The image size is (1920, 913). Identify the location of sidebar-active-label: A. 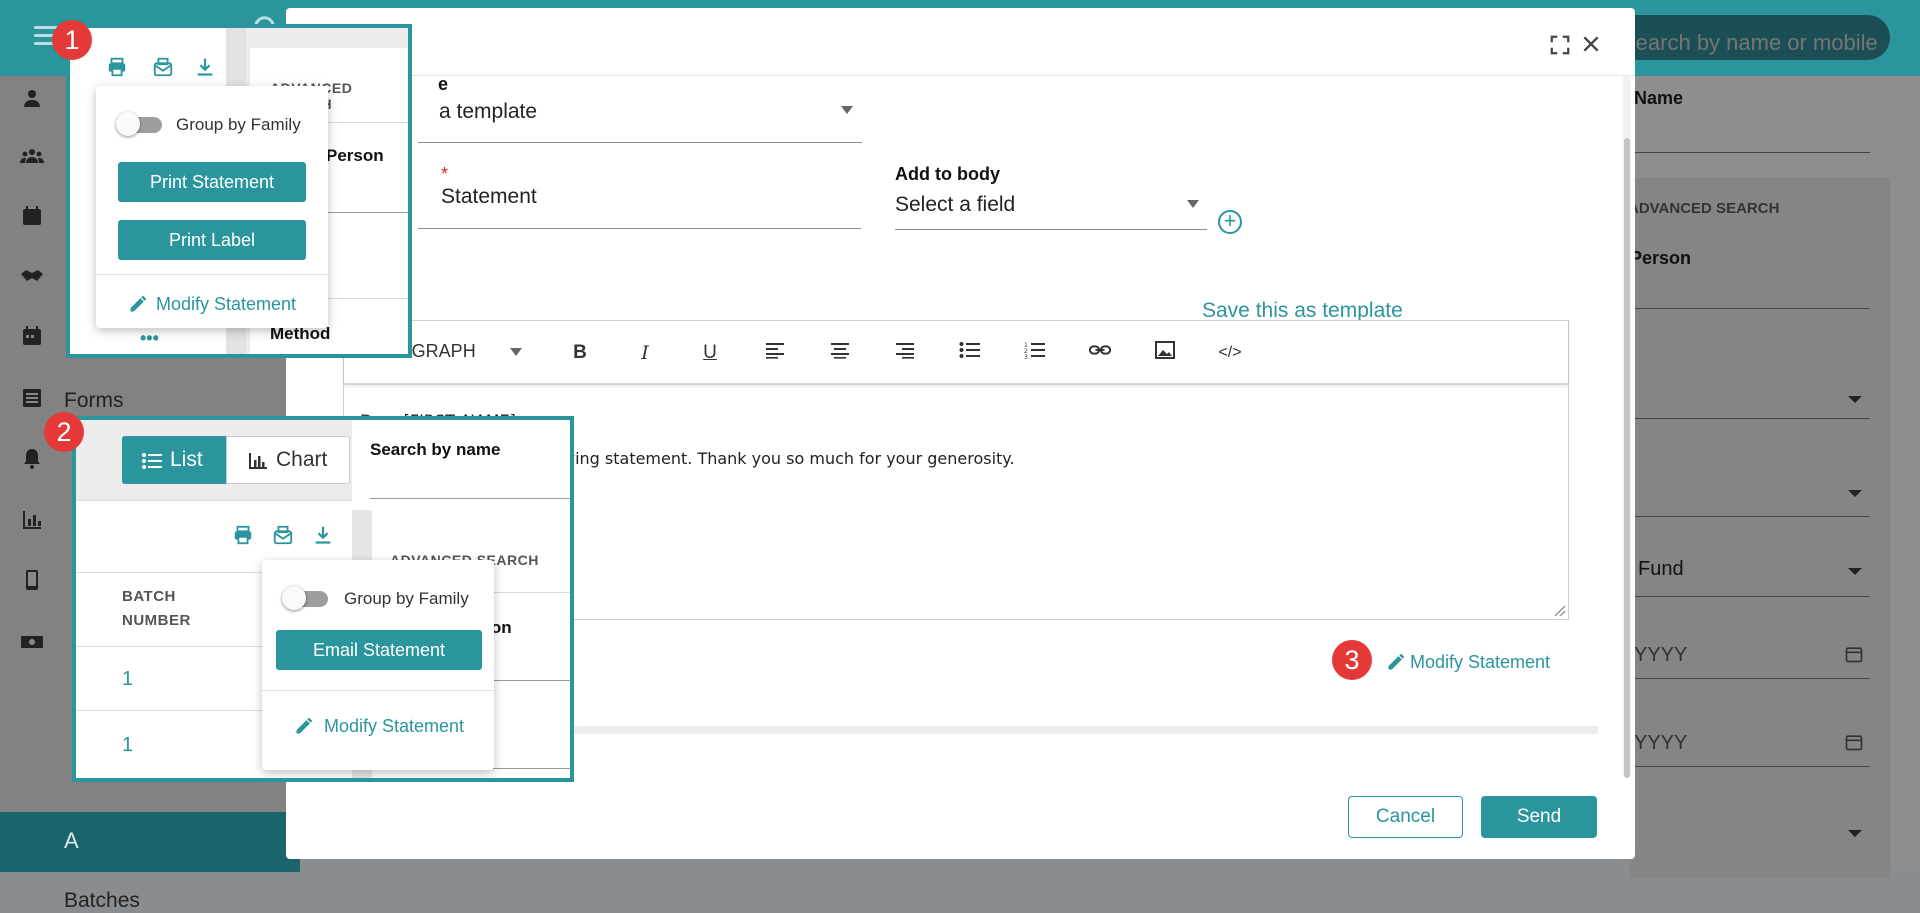
(71, 840).